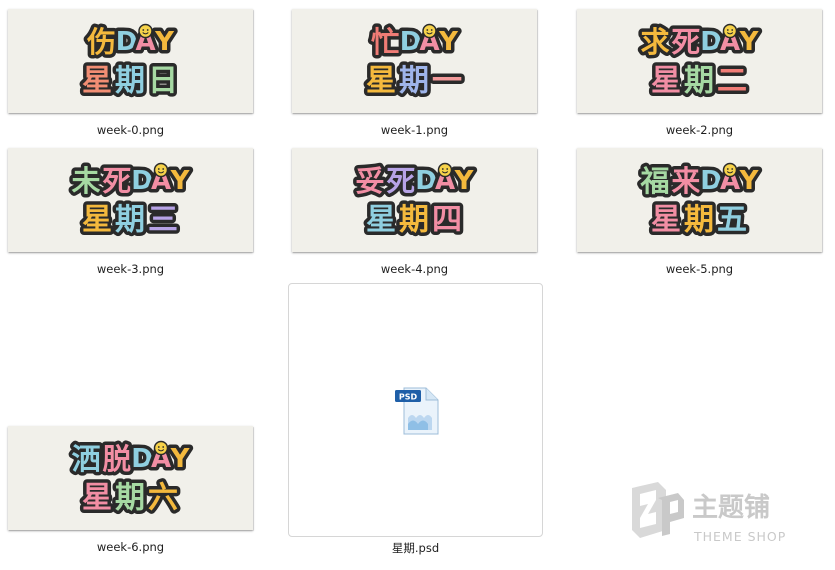 Image resolution: width=835 pixels, height=570 pixels. What do you see at coordinates (85, 459) in the screenshot?
I see `title-char: 洒` at bounding box center [85, 459].